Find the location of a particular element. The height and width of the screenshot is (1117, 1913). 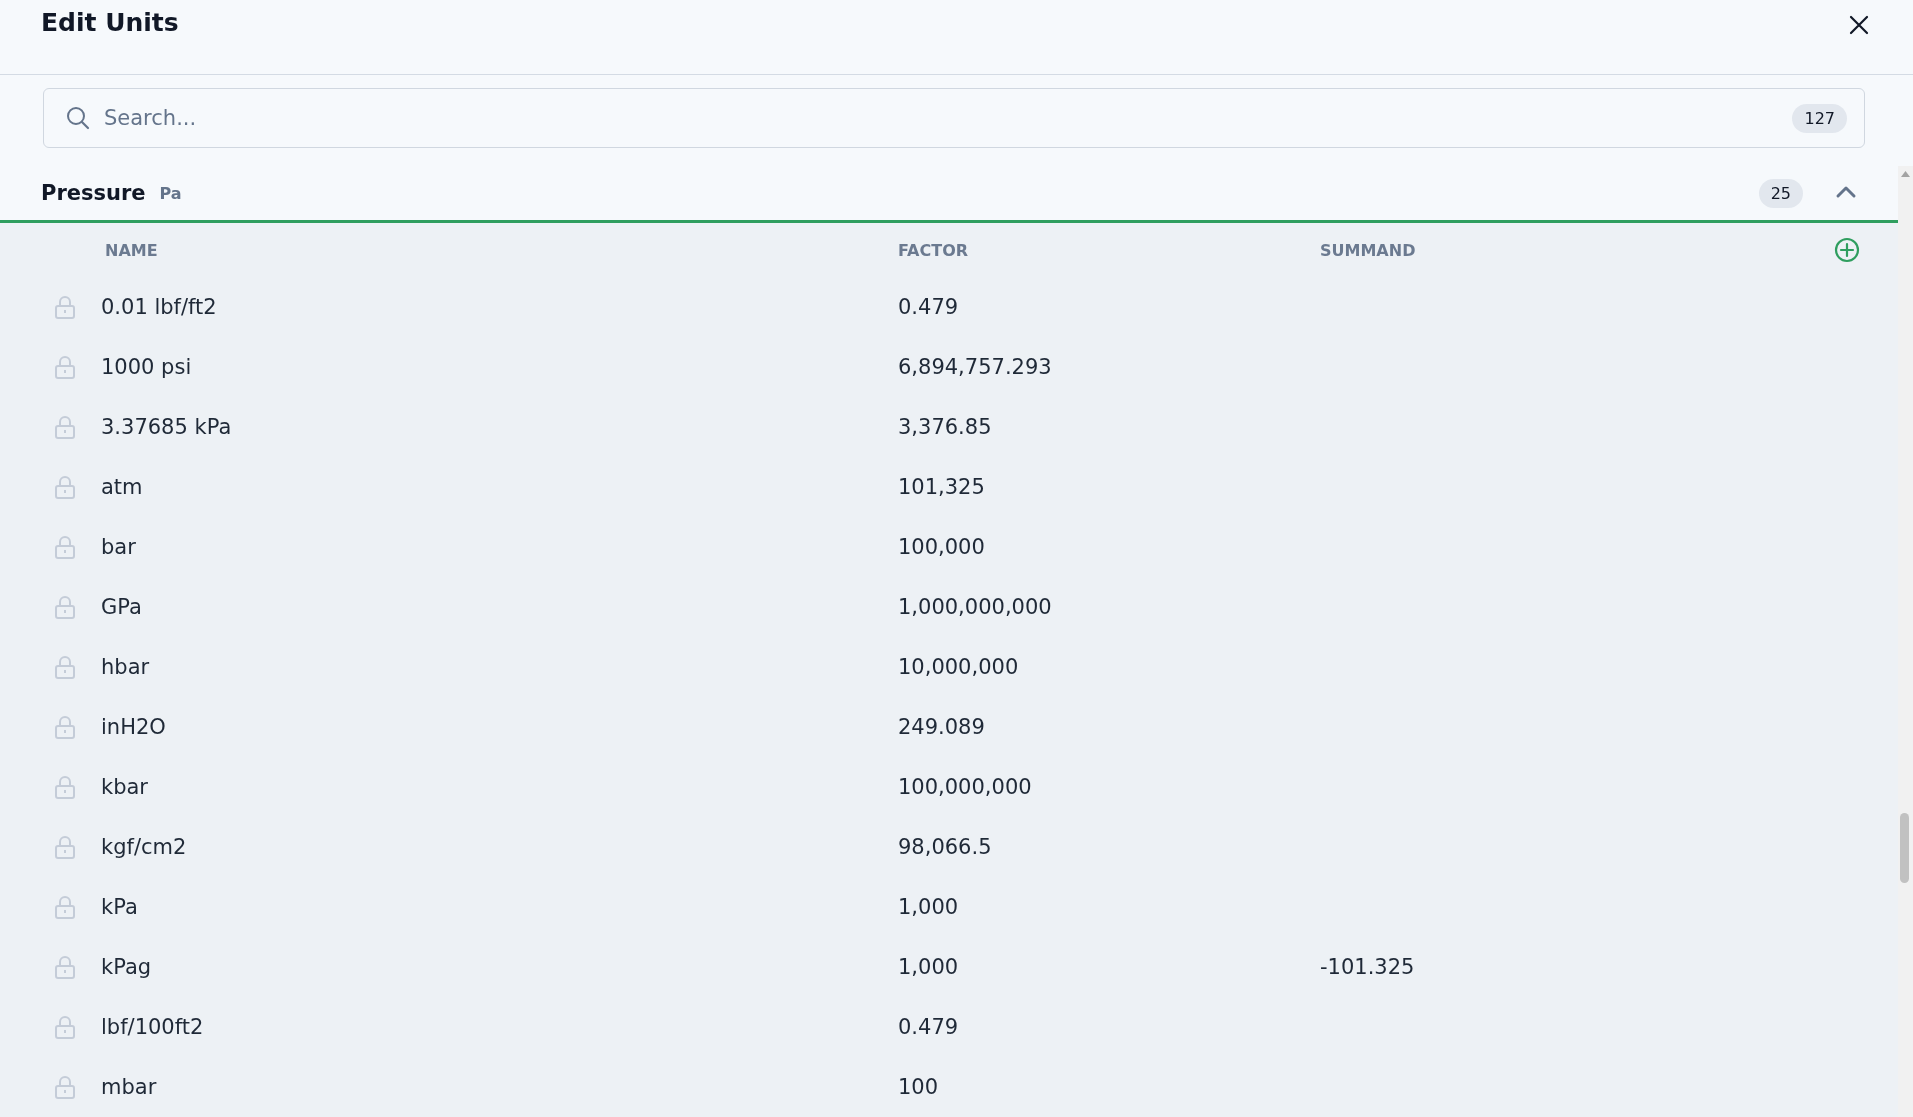

unit-name: kbar is located at coordinates (125, 787).